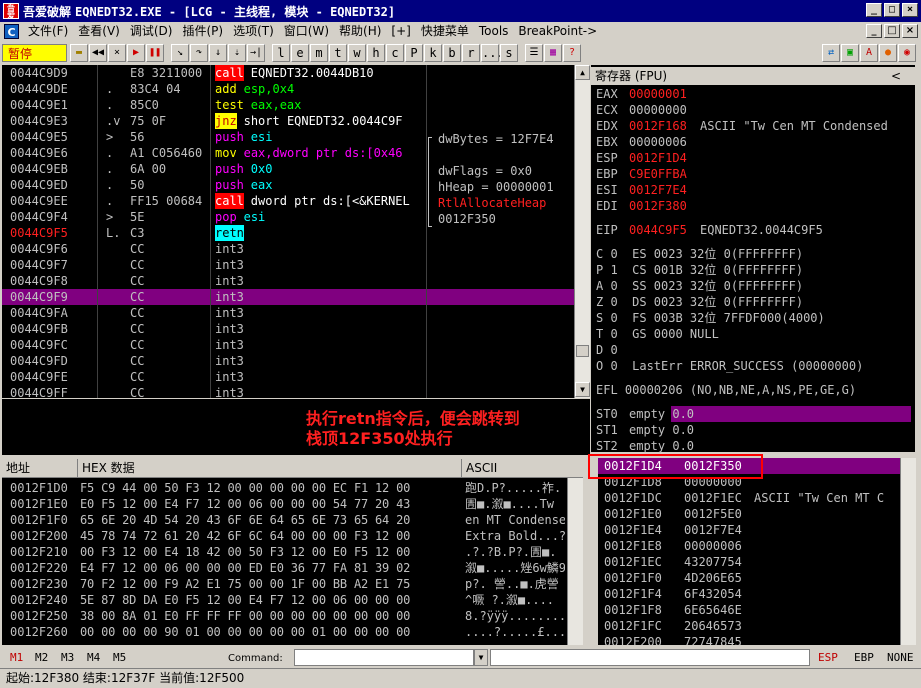 This screenshot has height=688, width=921. What do you see at coordinates (699, 270) in the screenshot?
I see `flag-segment-row: P 1 CS 001B 32位 0(FFFFFFFF)` at bounding box center [699, 270].